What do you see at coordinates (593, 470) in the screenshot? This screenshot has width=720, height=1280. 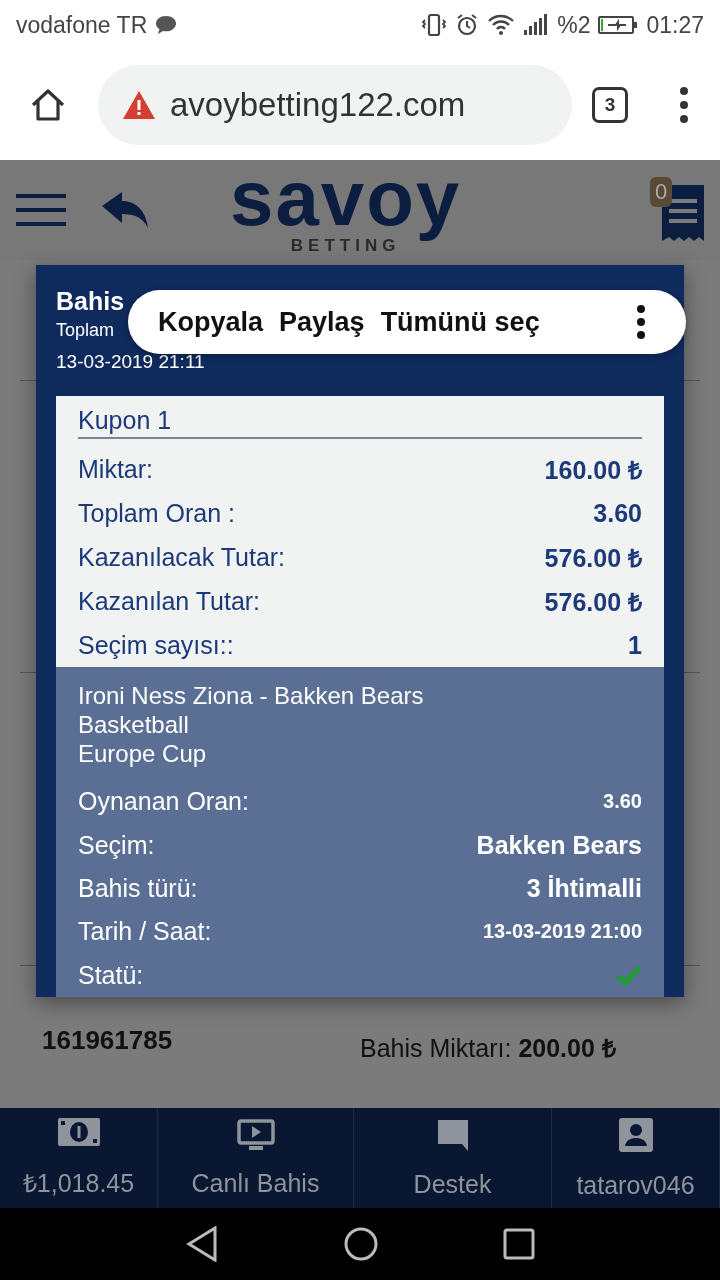 I see `row-value: 160.00 ₺` at bounding box center [593, 470].